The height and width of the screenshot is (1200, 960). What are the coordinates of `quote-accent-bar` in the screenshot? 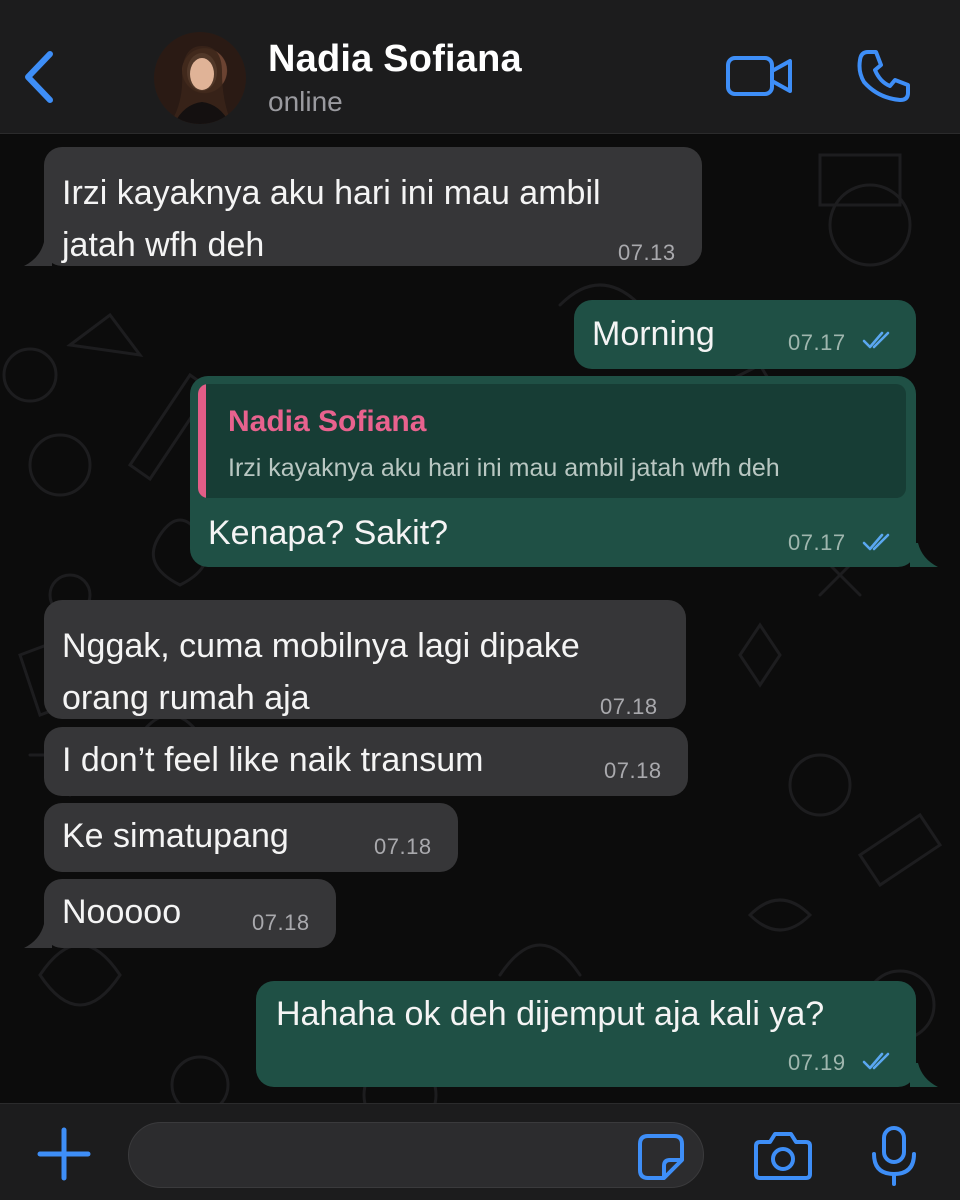 It's located at (202, 441).